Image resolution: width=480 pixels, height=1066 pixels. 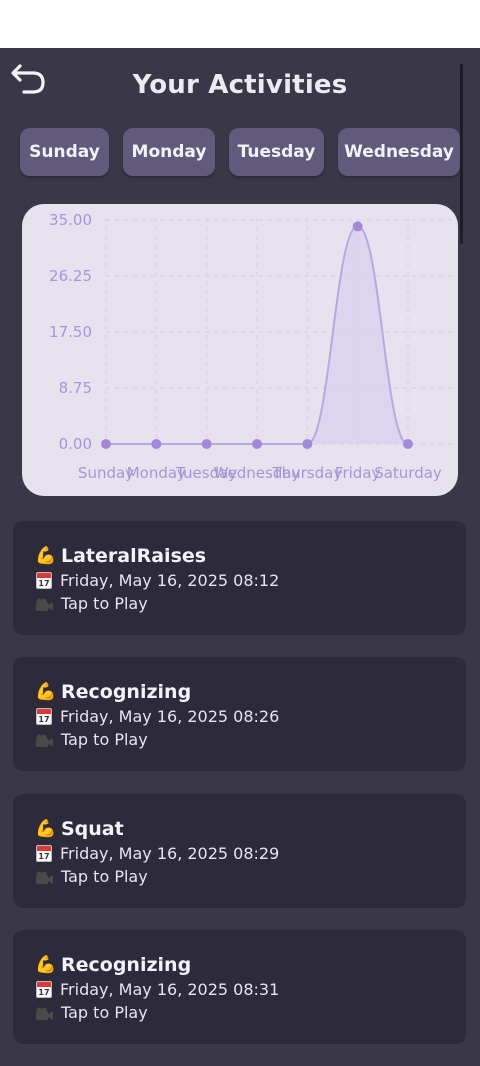 I want to click on tab-tuesday: Tuesday, so click(x=276, y=152).